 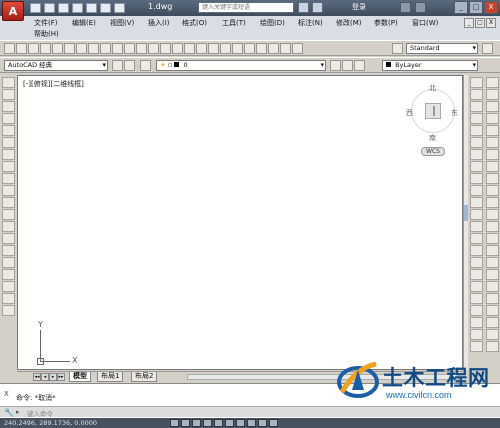 I want to click on search-input: 键入关键字或短语, so click(x=246, y=7).